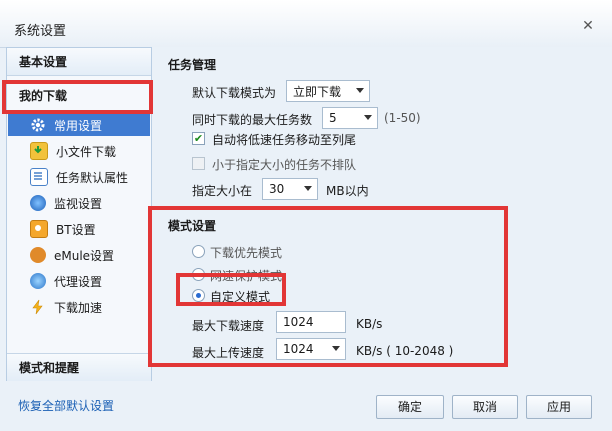  What do you see at coordinates (559, 407) in the screenshot?
I see `apply-button: 应用` at bounding box center [559, 407].